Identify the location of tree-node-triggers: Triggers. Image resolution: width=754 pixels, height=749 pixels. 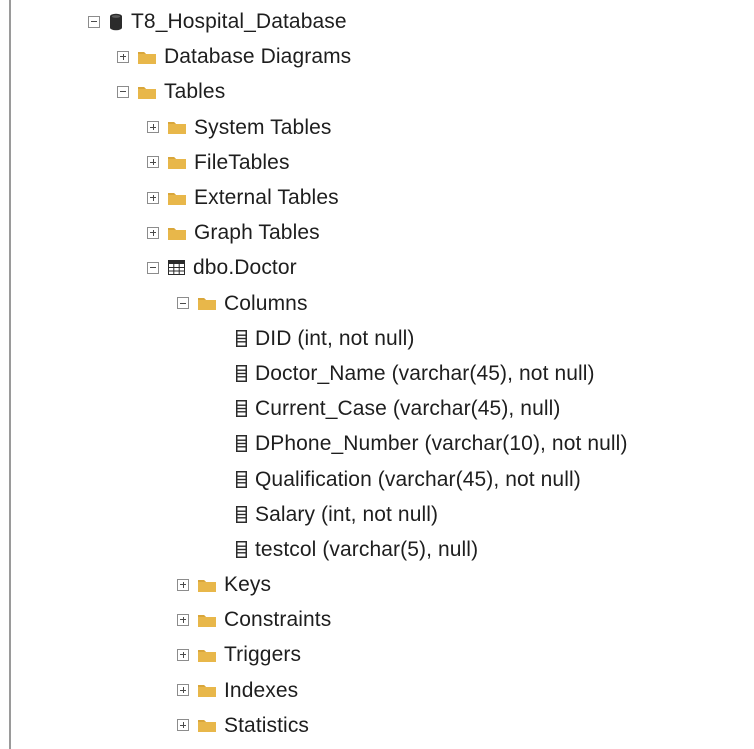
(377, 654).